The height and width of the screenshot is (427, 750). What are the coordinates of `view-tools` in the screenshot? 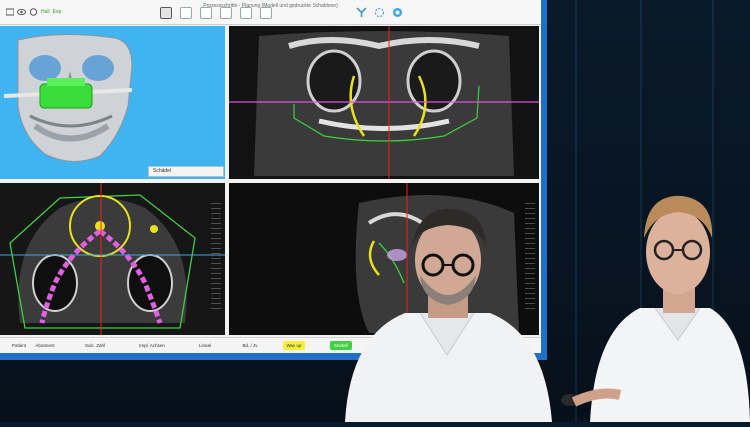 It's located at (379, 12).